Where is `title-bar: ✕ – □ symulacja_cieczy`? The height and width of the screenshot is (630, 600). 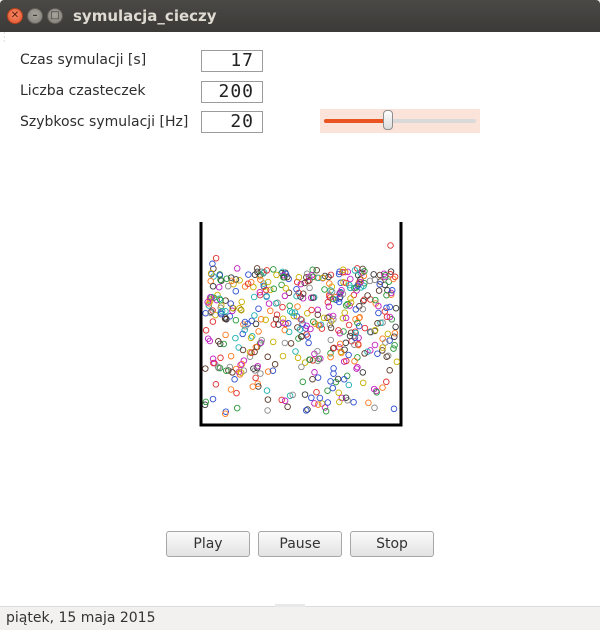
title-bar: ✕ – □ symulacja_cieczy is located at coordinates (300, 16).